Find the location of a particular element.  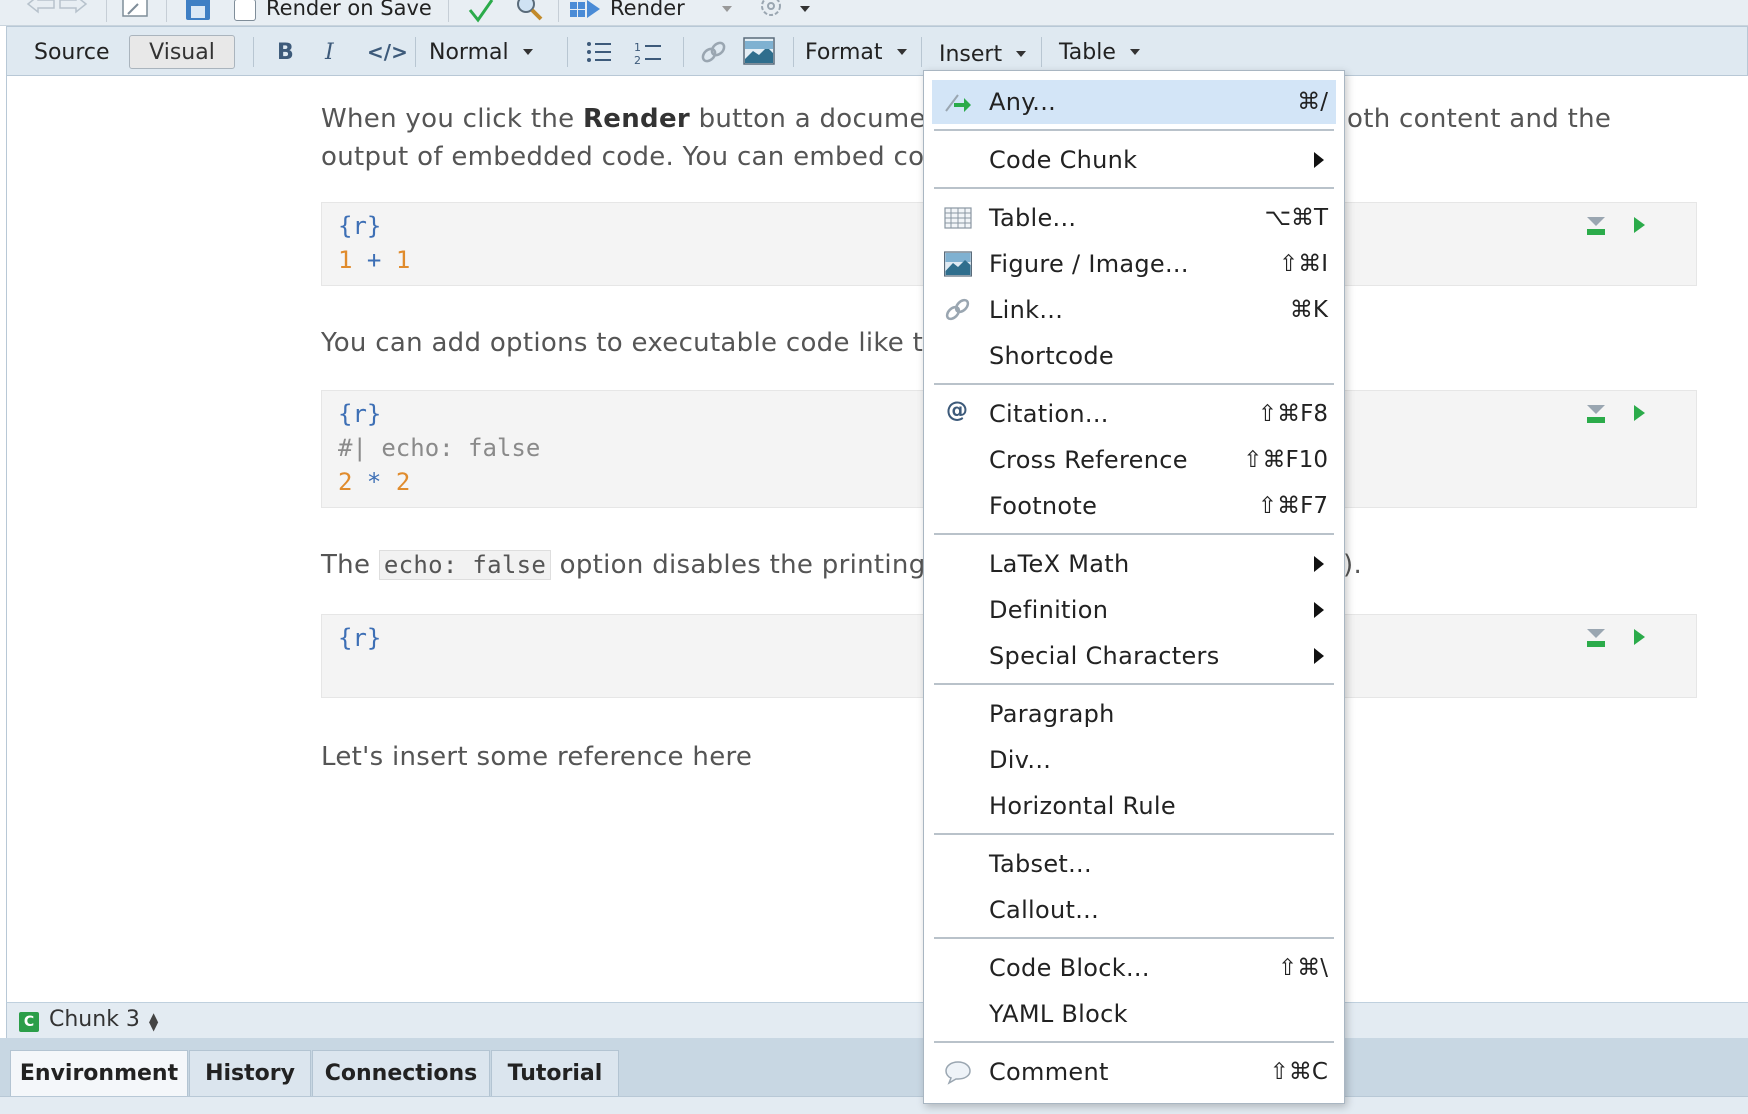

italic-button: I is located at coordinates (329, 52).